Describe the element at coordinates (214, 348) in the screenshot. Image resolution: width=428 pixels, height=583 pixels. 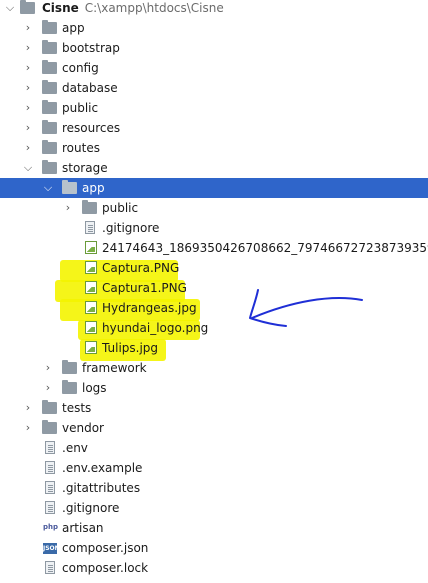
I see `tree-item-tulips: Tulips.jpg` at that location.